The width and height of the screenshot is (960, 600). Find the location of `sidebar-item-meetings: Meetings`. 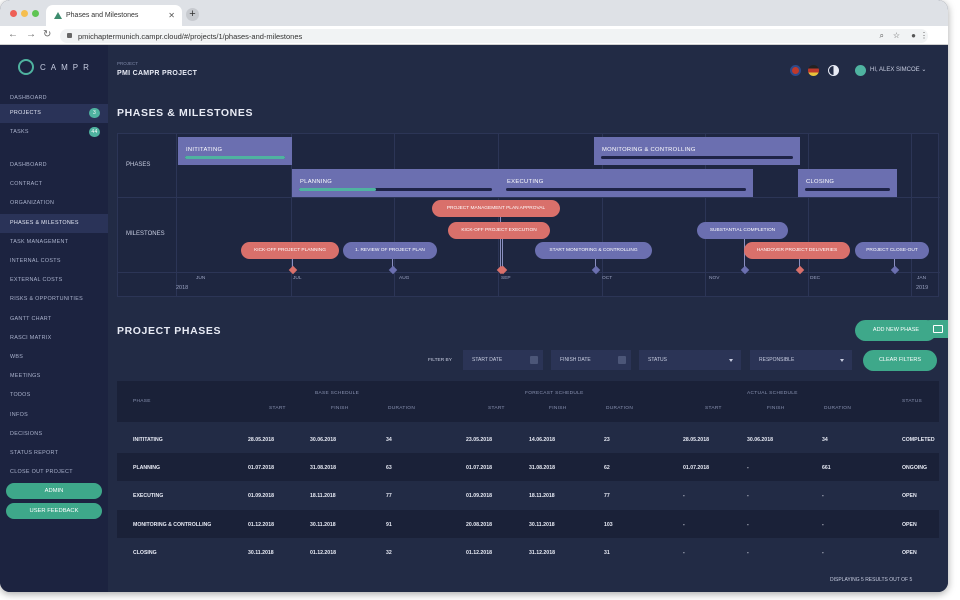

sidebar-item-meetings: Meetings is located at coordinates (54, 376).